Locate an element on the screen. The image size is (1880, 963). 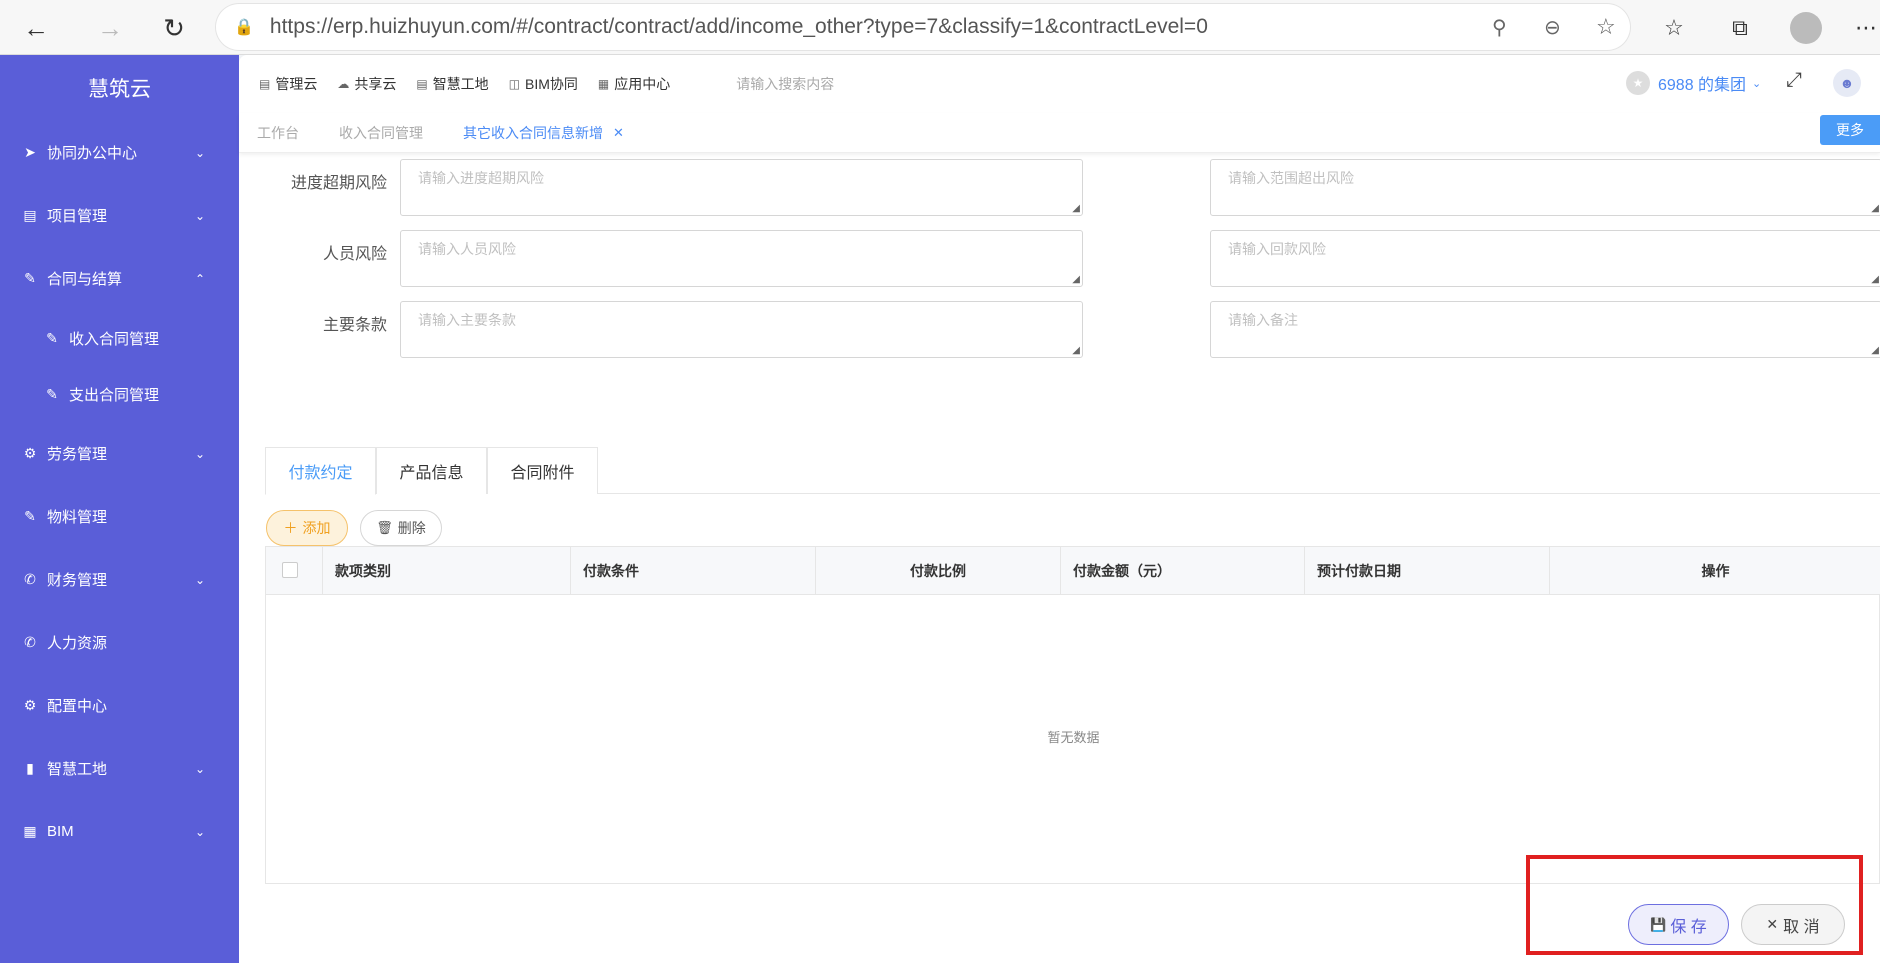
page-tab: 其它收入合同信息新增 is located at coordinates (533, 133).